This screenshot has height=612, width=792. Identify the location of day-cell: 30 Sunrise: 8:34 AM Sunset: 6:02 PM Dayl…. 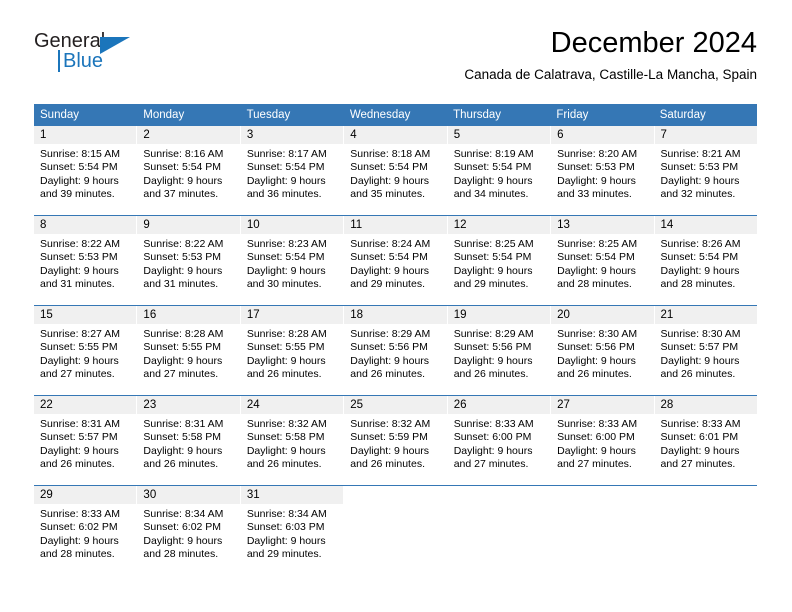
(188, 530).